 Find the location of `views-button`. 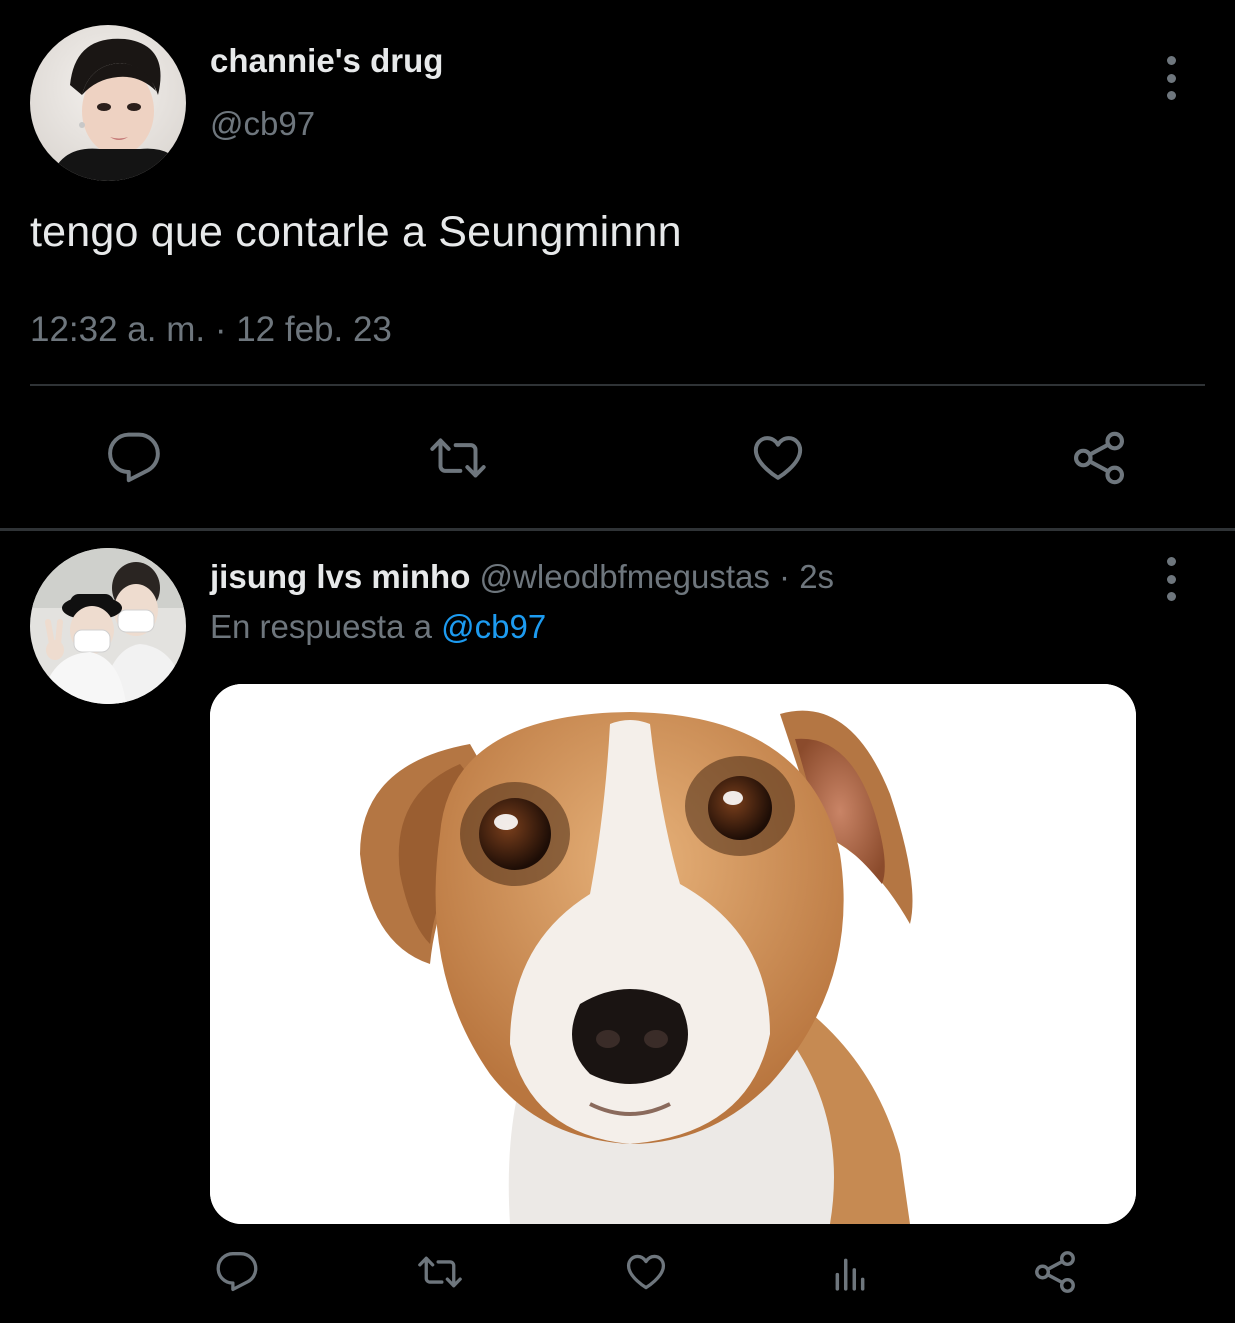

views-button is located at coordinates (850, 1273).